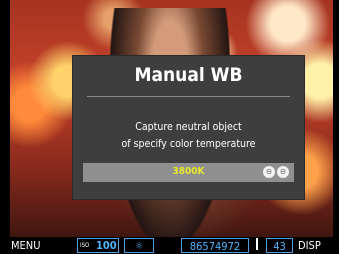 This screenshot has width=339, height=254. What do you see at coordinates (257, 244) in the screenshot?
I see `separator` at bounding box center [257, 244].